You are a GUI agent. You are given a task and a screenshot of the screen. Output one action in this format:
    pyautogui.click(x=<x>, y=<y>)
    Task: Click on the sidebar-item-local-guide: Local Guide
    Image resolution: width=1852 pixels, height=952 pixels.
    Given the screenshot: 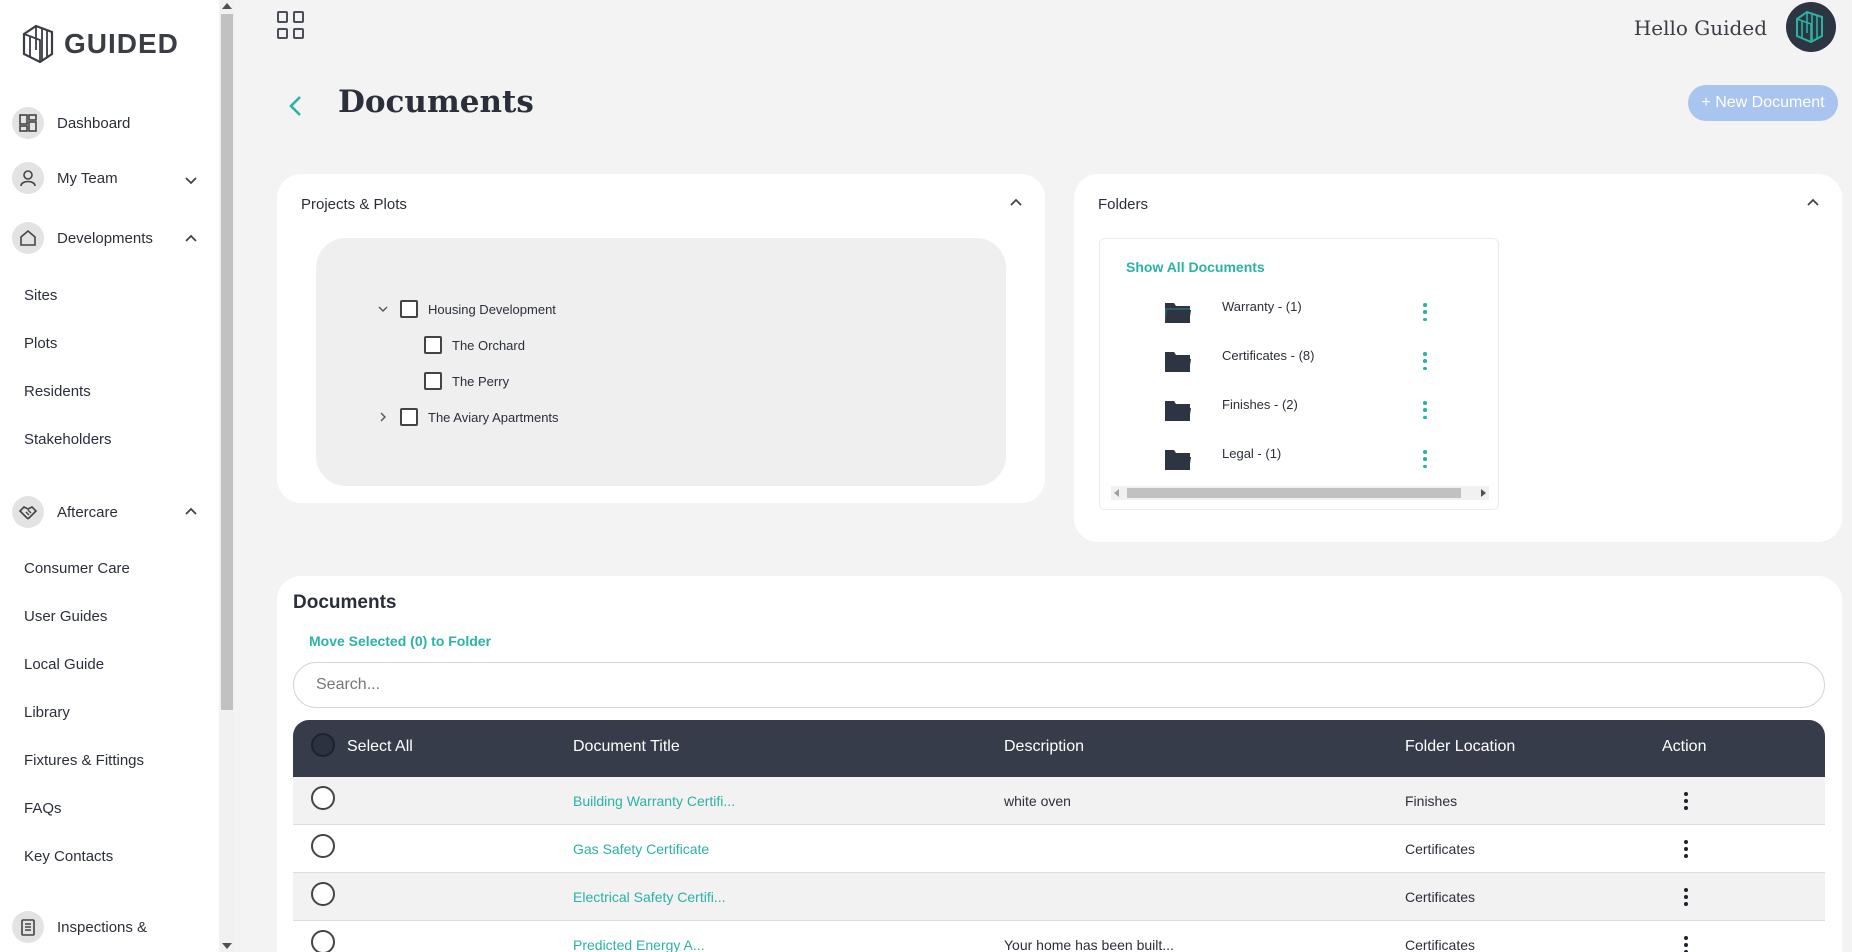 What is the action you would take?
    pyautogui.click(x=64, y=664)
    